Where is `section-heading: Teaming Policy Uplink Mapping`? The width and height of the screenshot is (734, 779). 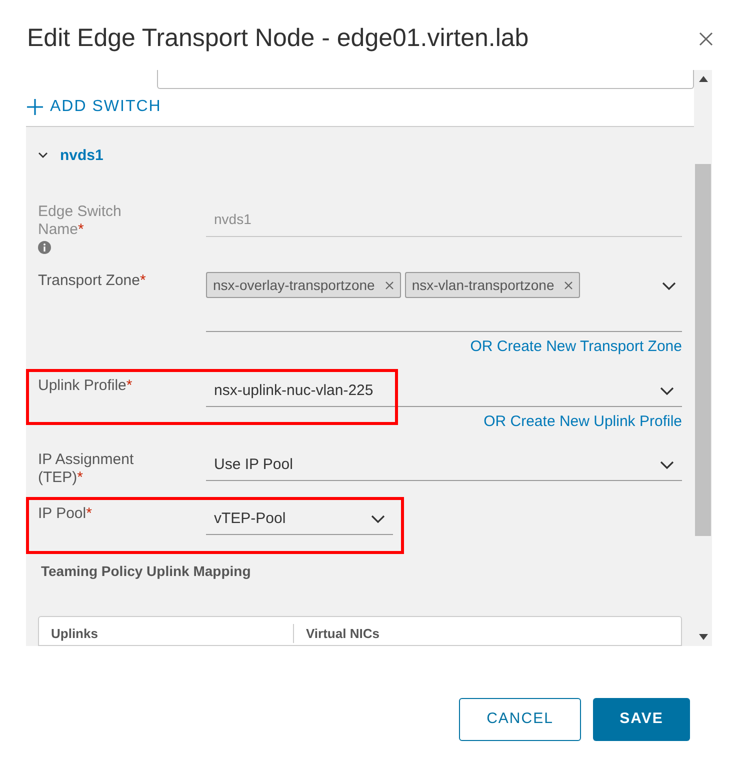 section-heading: Teaming Policy Uplink Mapping is located at coordinates (146, 571).